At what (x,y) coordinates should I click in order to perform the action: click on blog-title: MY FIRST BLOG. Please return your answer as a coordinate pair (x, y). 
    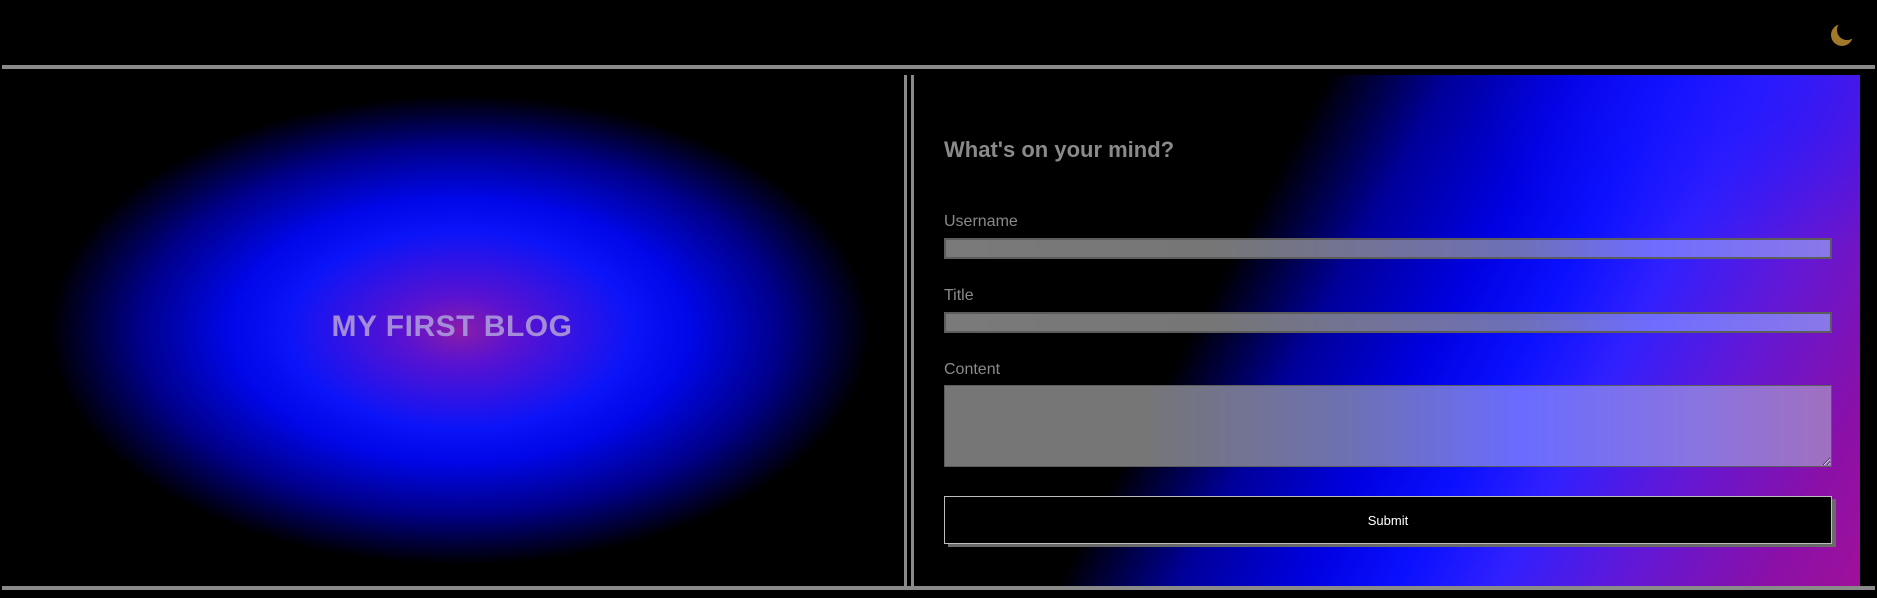
    Looking at the image, I should click on (452, 326).